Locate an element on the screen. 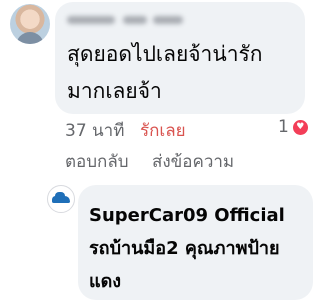 The image size is (320, 300). reaction-summary: 1 ♥ is located at coordinates (293, 127).